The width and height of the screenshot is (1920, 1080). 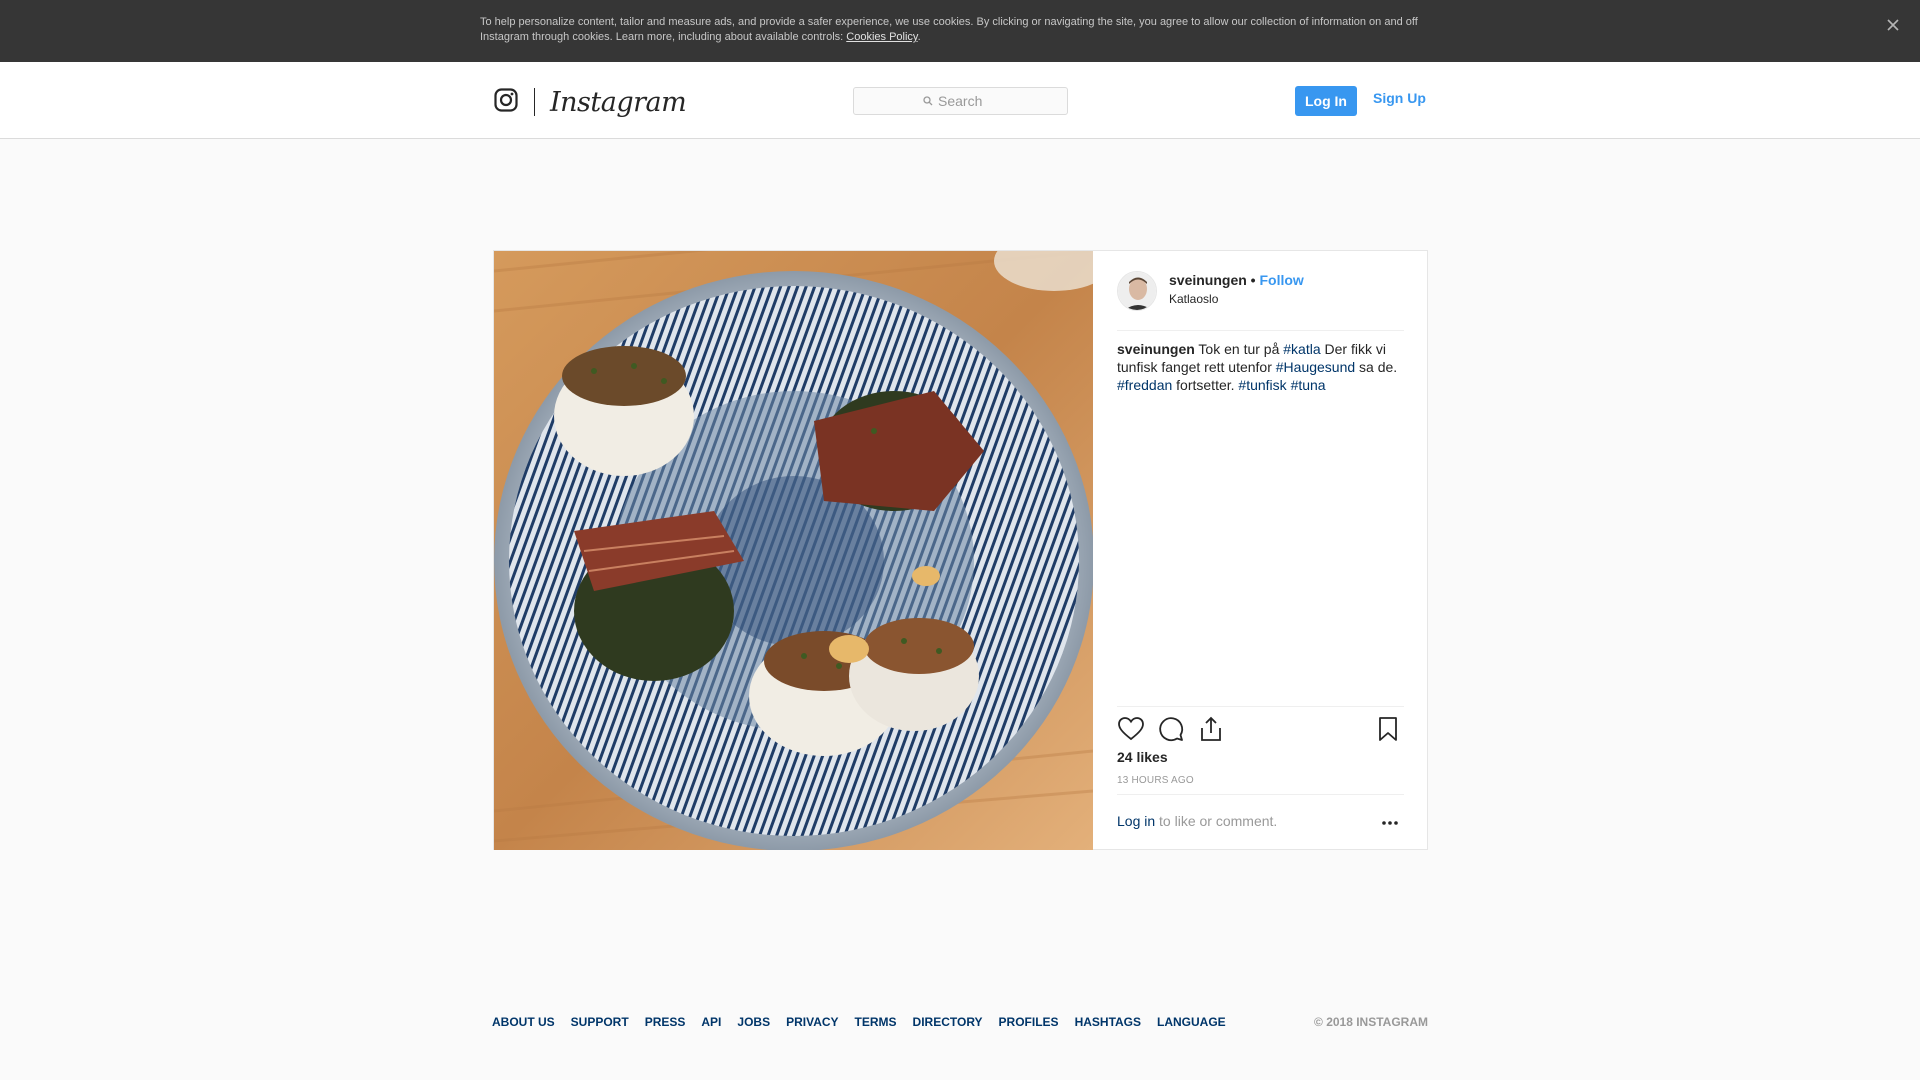 I want to click on share-icon, so click(x=1212, y=730).